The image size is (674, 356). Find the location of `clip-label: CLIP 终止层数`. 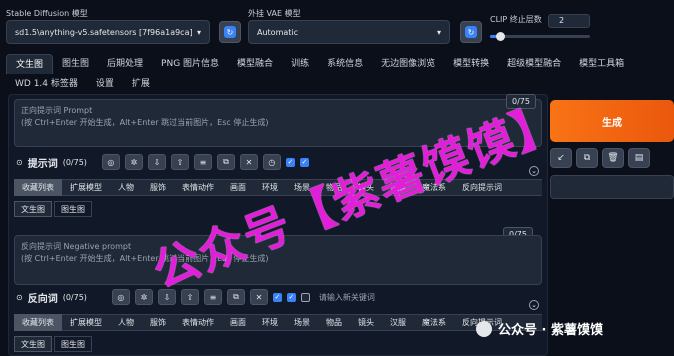

clip-label: CLIP 终止层数 is located at coordinates (516, 19).